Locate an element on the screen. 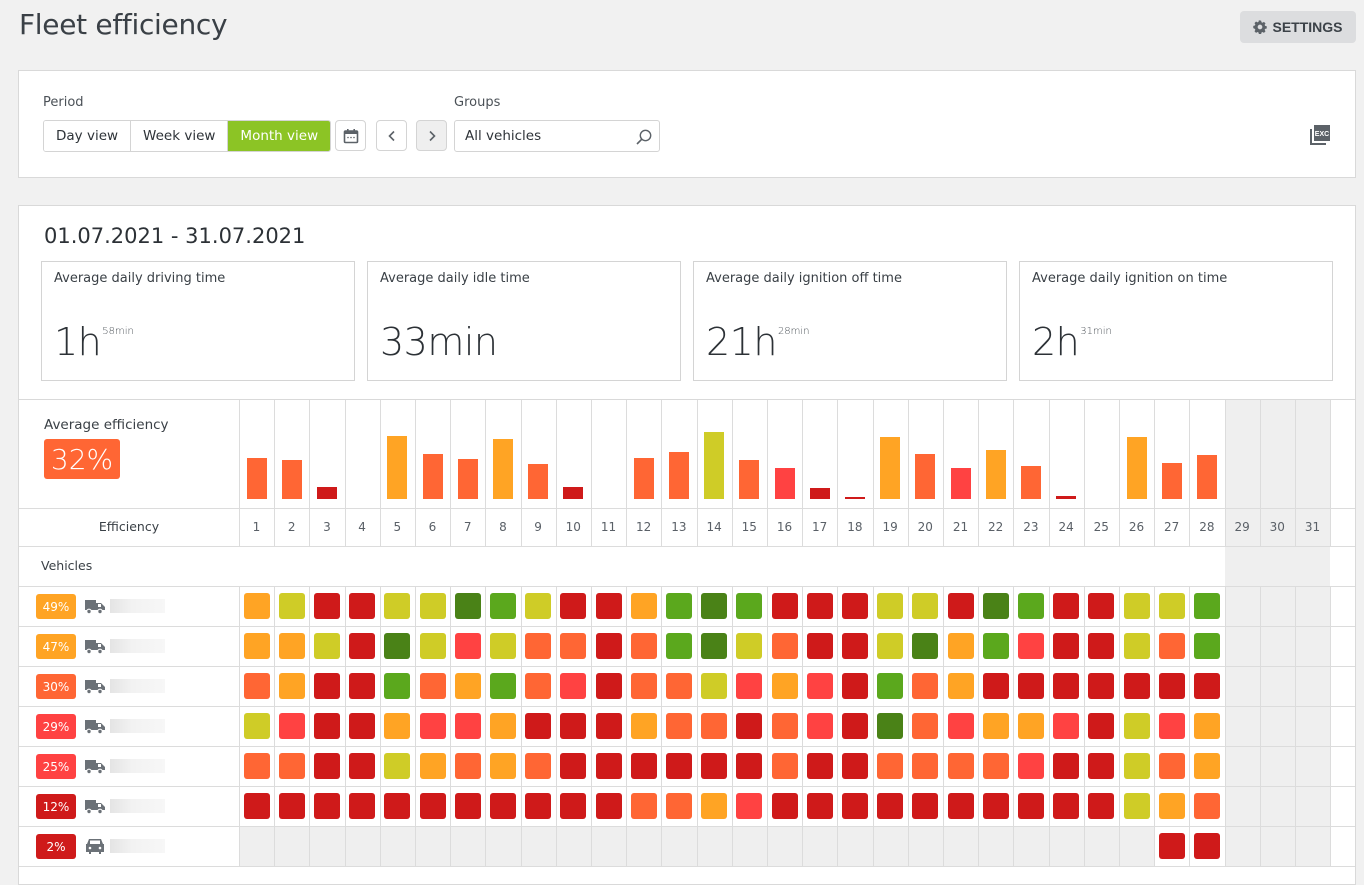  next-period-button is located at coordinates (431, 135).